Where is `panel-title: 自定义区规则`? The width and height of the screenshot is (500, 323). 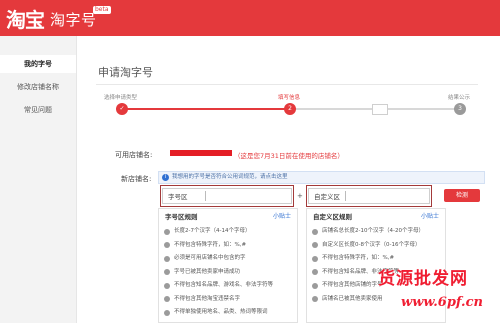 panel-title: 自定义区规则 is located at coordinates (332, 217).